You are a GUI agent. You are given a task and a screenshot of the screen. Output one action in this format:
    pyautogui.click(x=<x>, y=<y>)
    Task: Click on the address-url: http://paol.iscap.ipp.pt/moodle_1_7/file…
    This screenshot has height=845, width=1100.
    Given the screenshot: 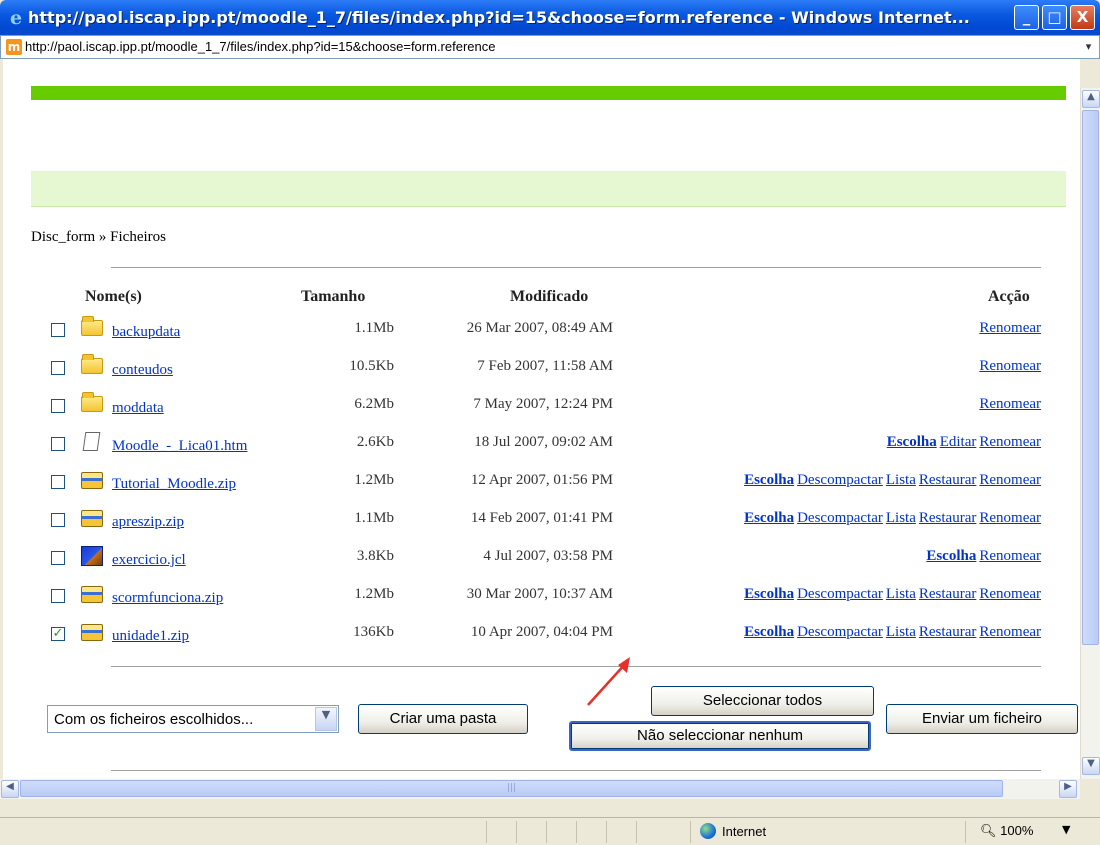 What is the action you would take?
    pyautogui.click(x=260, y=46)
    